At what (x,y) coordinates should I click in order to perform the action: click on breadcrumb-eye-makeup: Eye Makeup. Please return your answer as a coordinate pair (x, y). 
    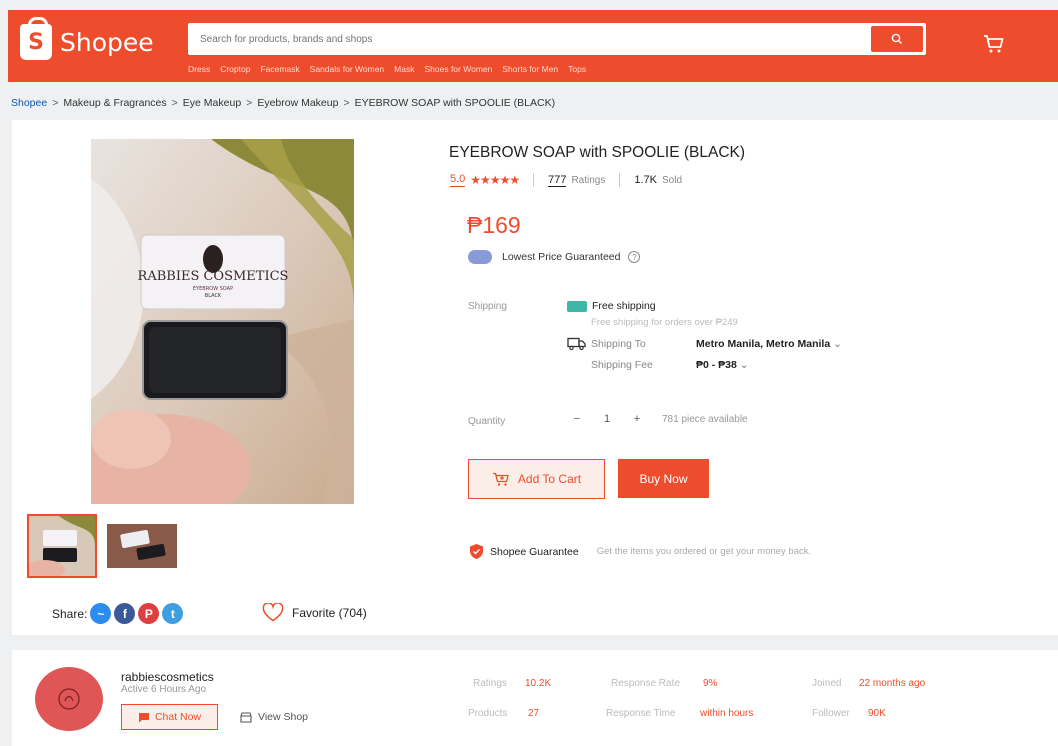
    Looking at the image, I should click on (212, 103).